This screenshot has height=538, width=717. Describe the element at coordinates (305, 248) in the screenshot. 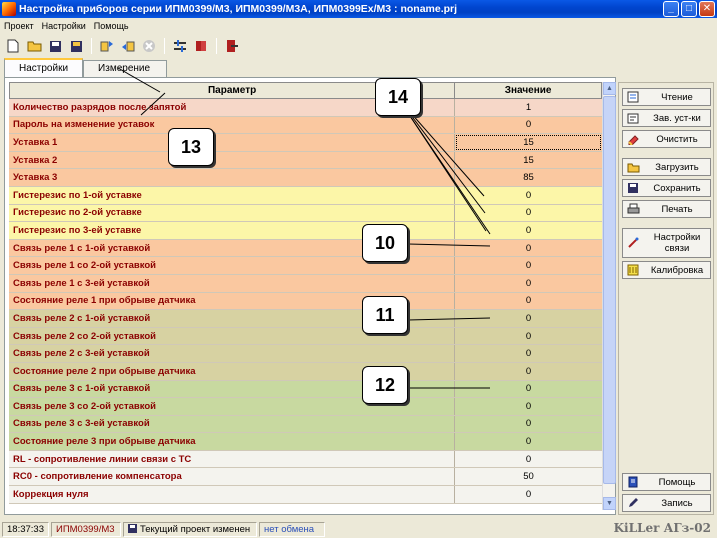

I see `table-row: Связь реле 1 с 1-ой уставкой 0` at that location.